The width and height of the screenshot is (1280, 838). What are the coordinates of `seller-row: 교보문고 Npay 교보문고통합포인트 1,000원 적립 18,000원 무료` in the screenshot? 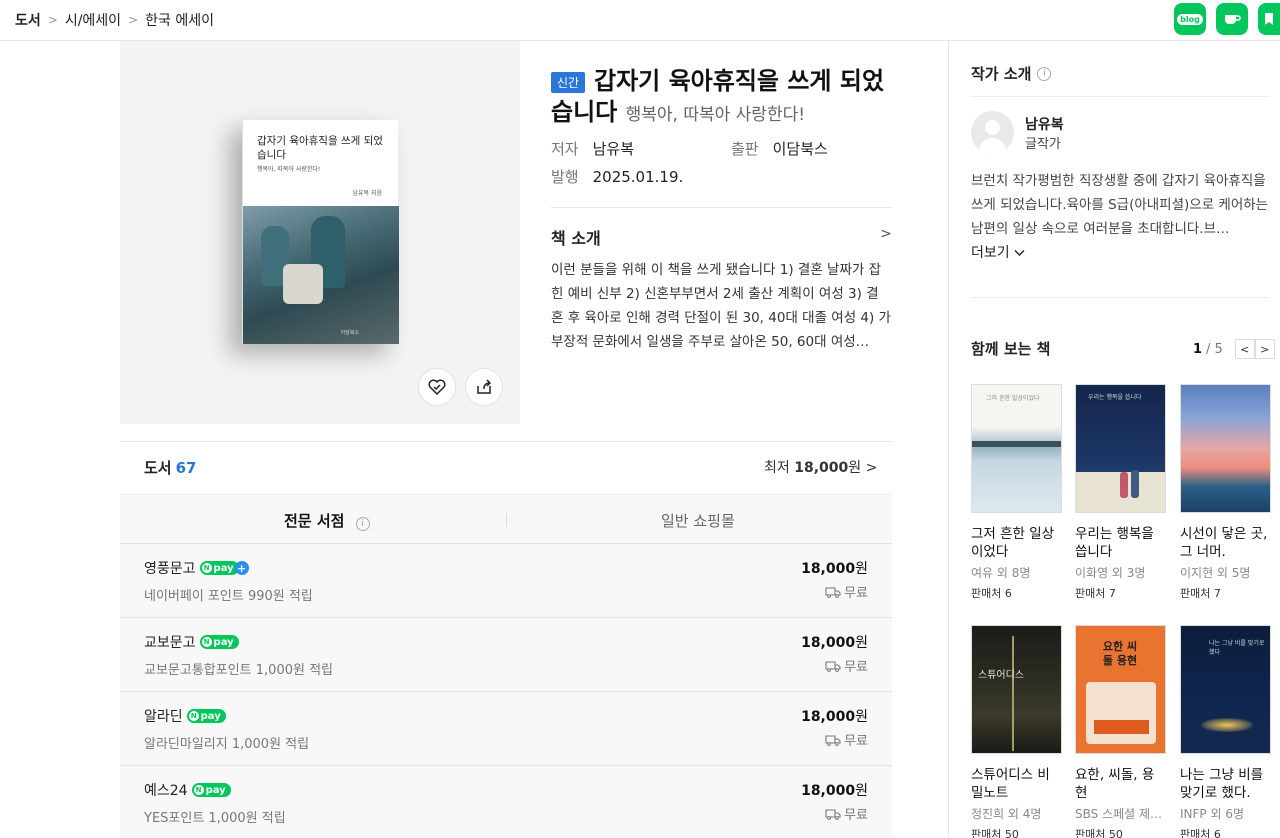 It's located at (506, 655).